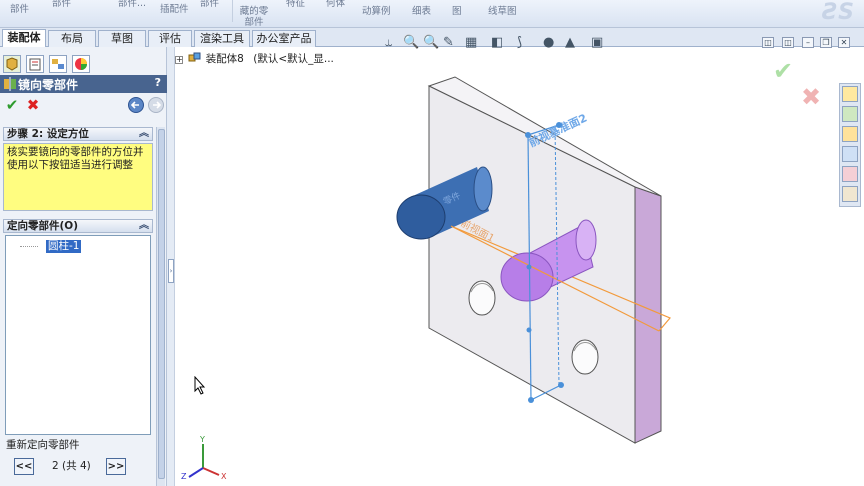  I want to click on mouse-cursor-icon, so click(200, 385).